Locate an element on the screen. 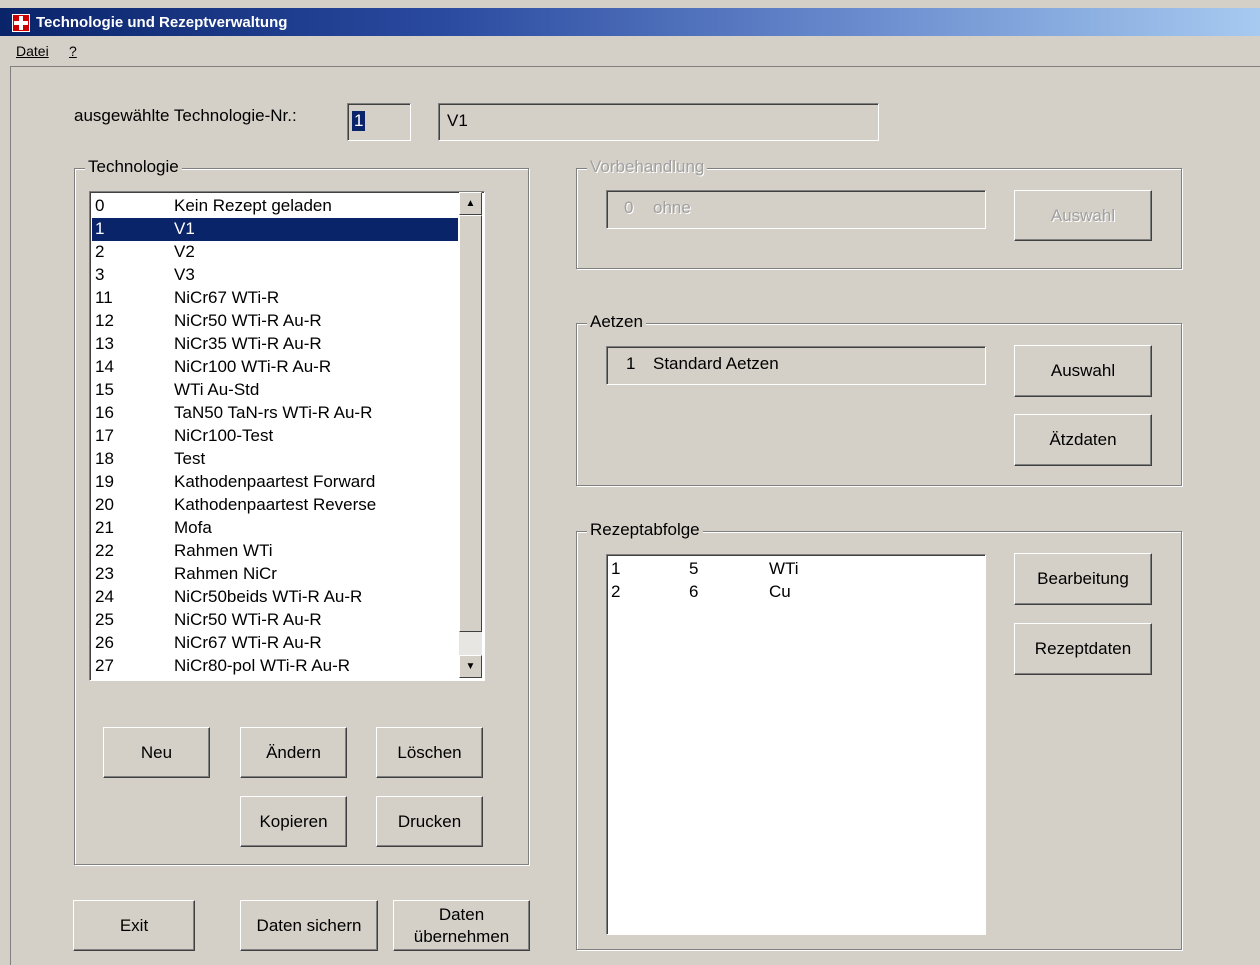 The width and height of the screenshot is (1260, 965). list-item-name: NiCr80-pol WTi-R Au-R is located at coordinates (262, 665).